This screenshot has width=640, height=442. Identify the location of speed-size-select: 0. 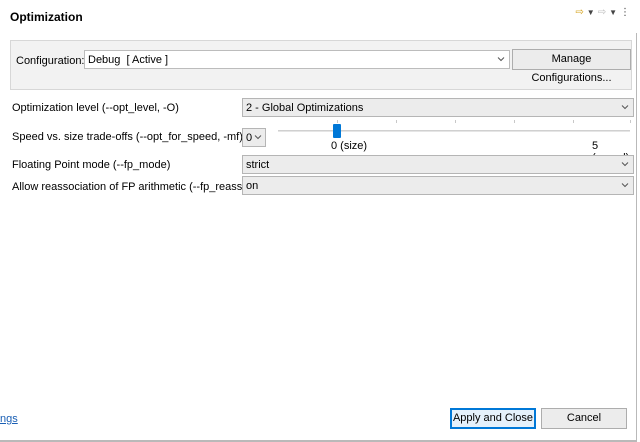
(254, 137).